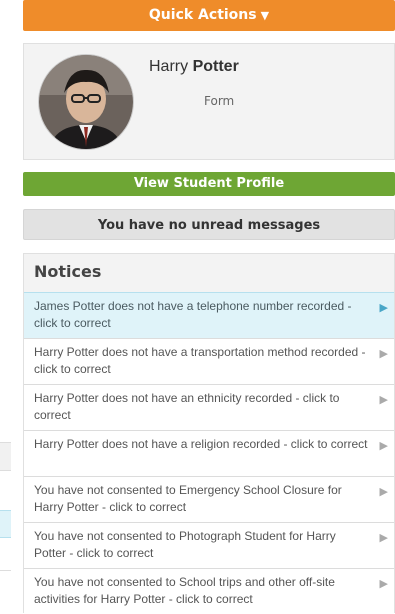 The width and height of the screenshot is (395, 614). What do you see at coordinates (265, 15) in the screenshot?
I see `caret-down-icon: ▼` at bounding box center [265, 15].